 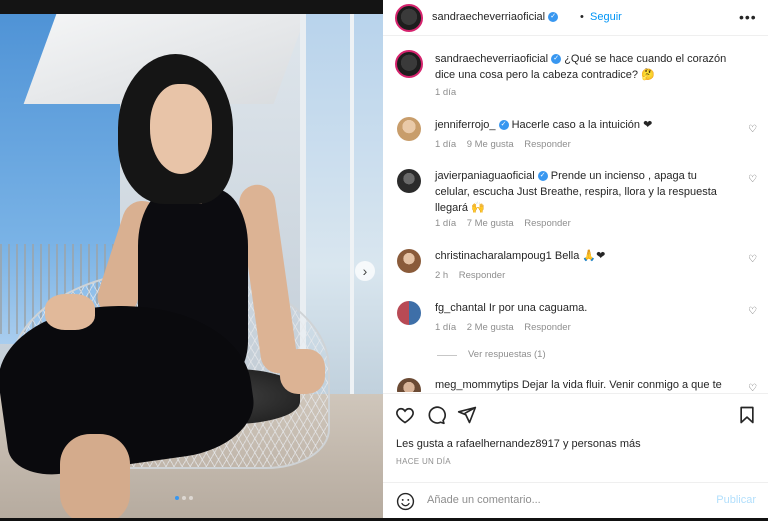 What do you see at coordinates (405, 415) in the screenshot?
I see `heart-outline-icon` at bounding box center [405, 415].